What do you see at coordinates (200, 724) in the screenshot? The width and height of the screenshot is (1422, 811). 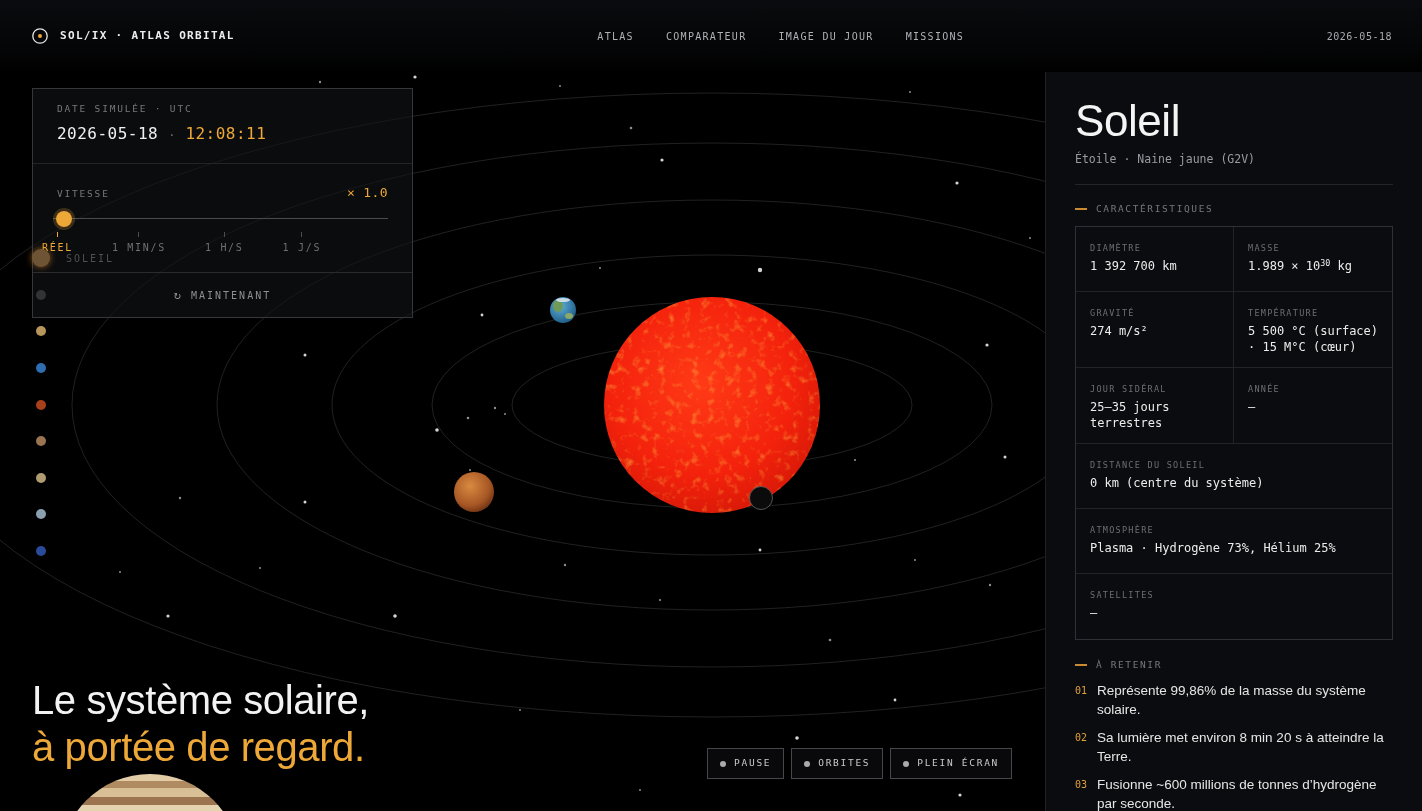 I see `hero-heading: Le système solaire, à portée de regard.` at bounding box center [200, 724].